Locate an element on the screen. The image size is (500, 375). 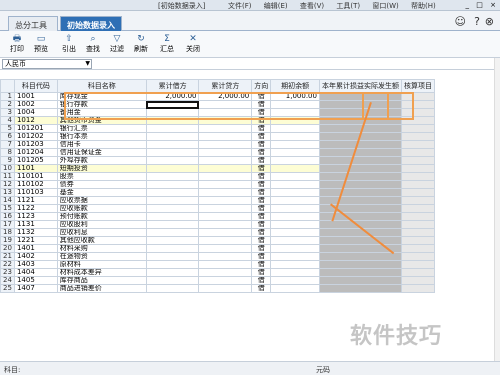
col-header-direction: 方向 is located at coordinates (261, 86).